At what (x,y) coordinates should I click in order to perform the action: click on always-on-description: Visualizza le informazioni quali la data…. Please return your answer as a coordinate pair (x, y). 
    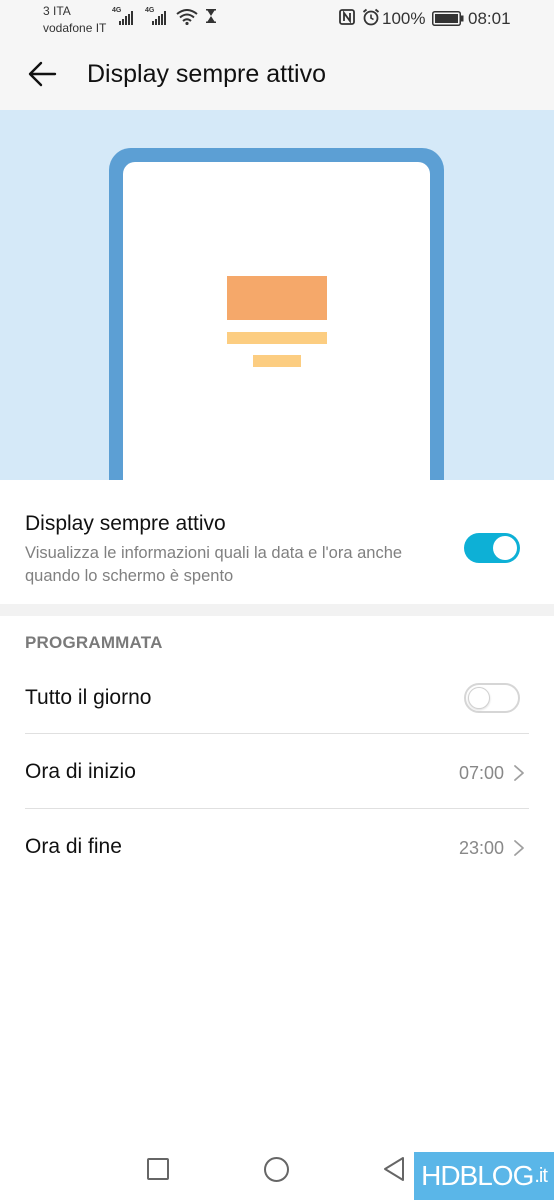
    Looking at the image, I should click on (214, 564).